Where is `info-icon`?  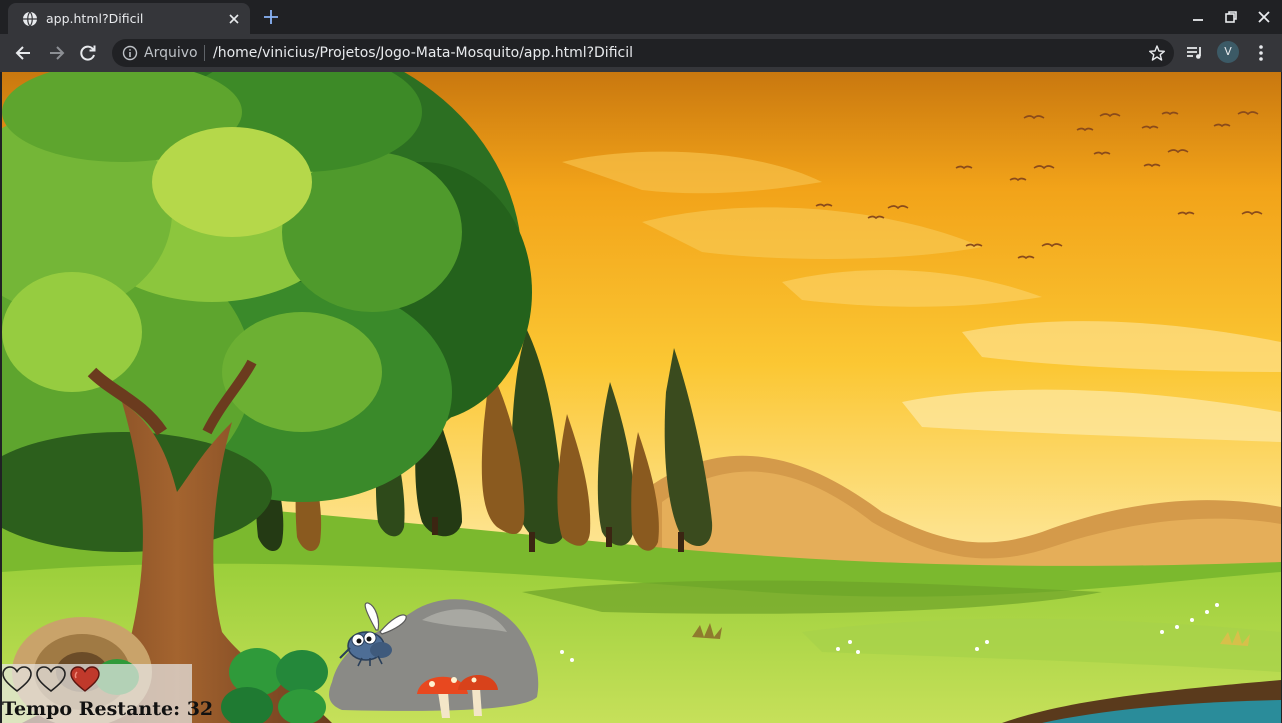 info-icon is located at coordinates (130, 53).